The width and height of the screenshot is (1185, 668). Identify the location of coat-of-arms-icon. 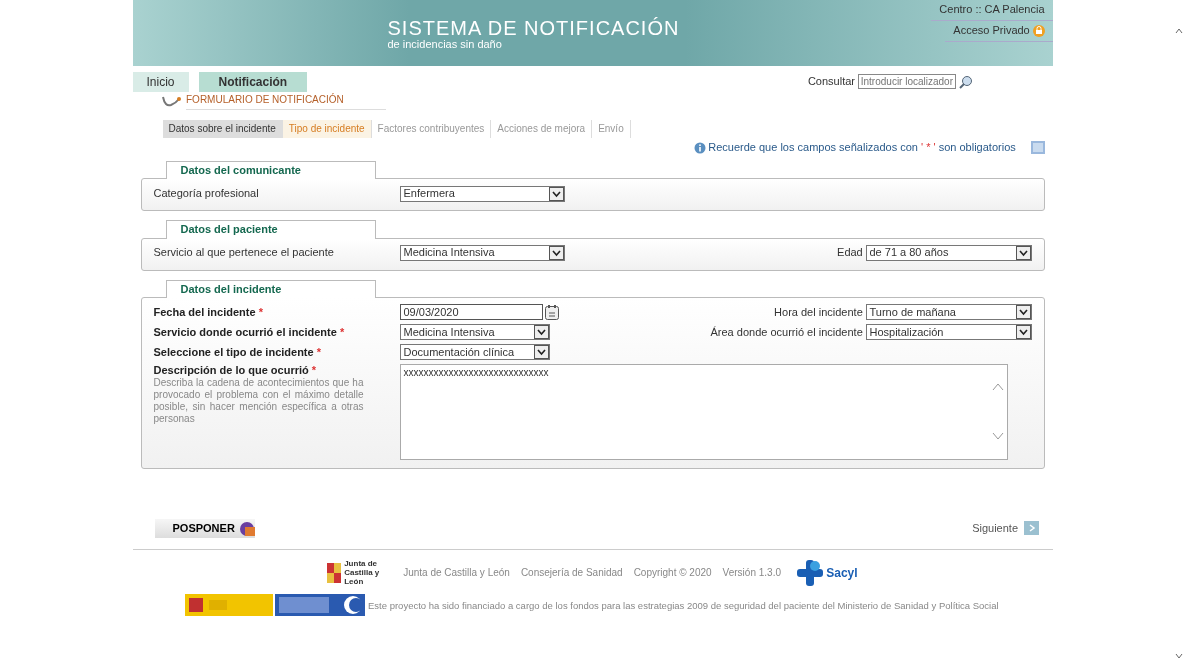
(334, 573).